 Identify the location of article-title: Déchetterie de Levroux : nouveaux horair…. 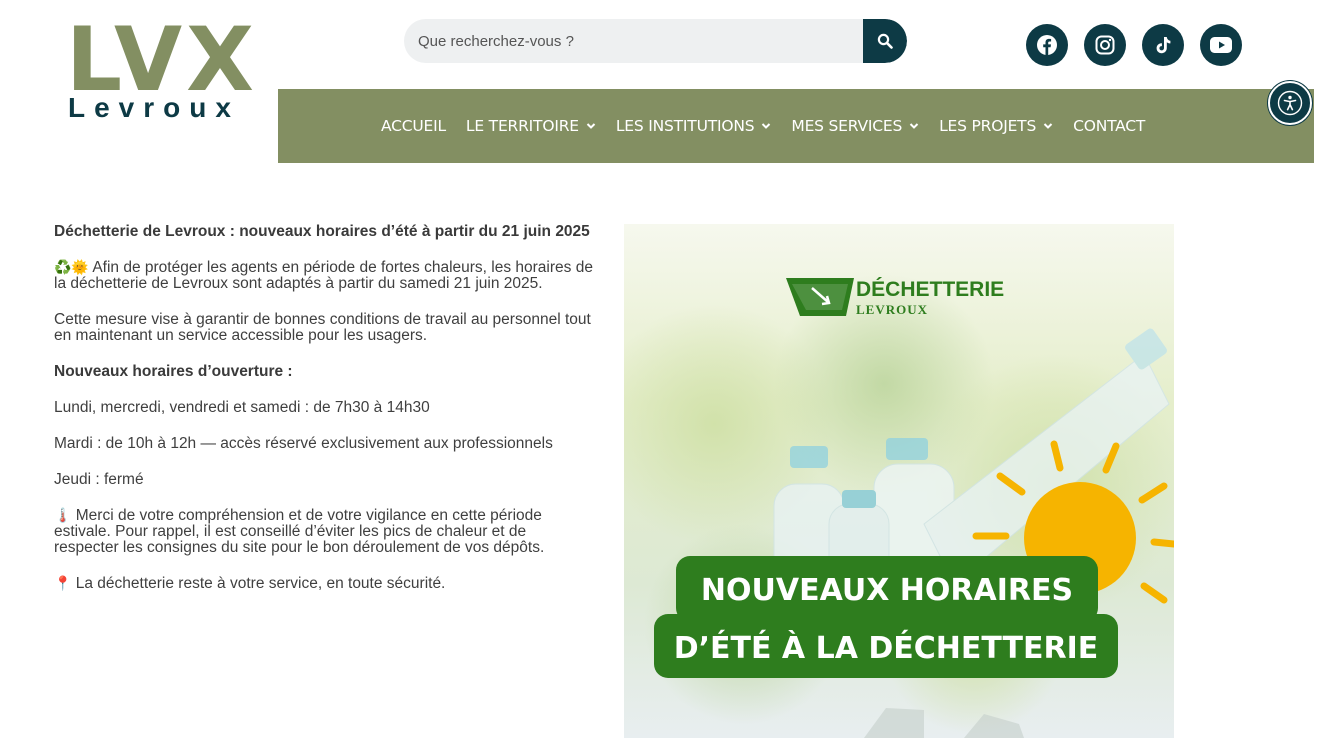
(322, 231).